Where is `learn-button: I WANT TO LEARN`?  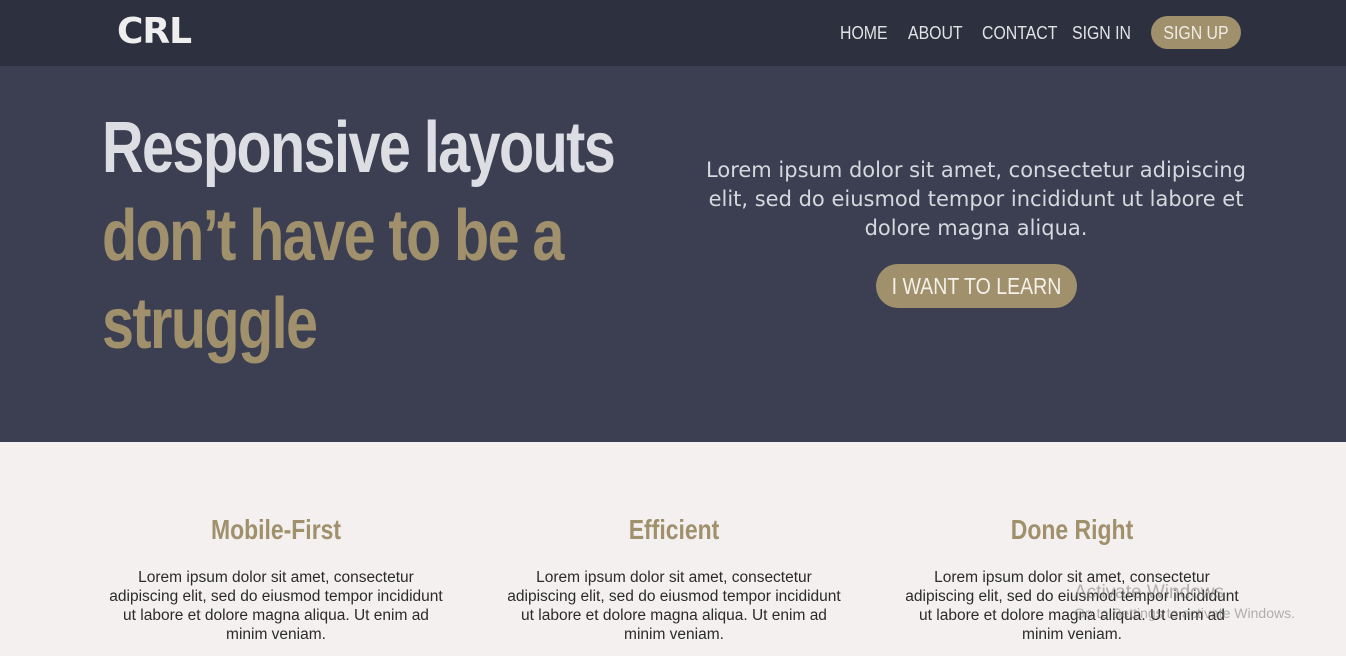
learn-button: I WANT TO LEARN is located at coordinates (976, 286).